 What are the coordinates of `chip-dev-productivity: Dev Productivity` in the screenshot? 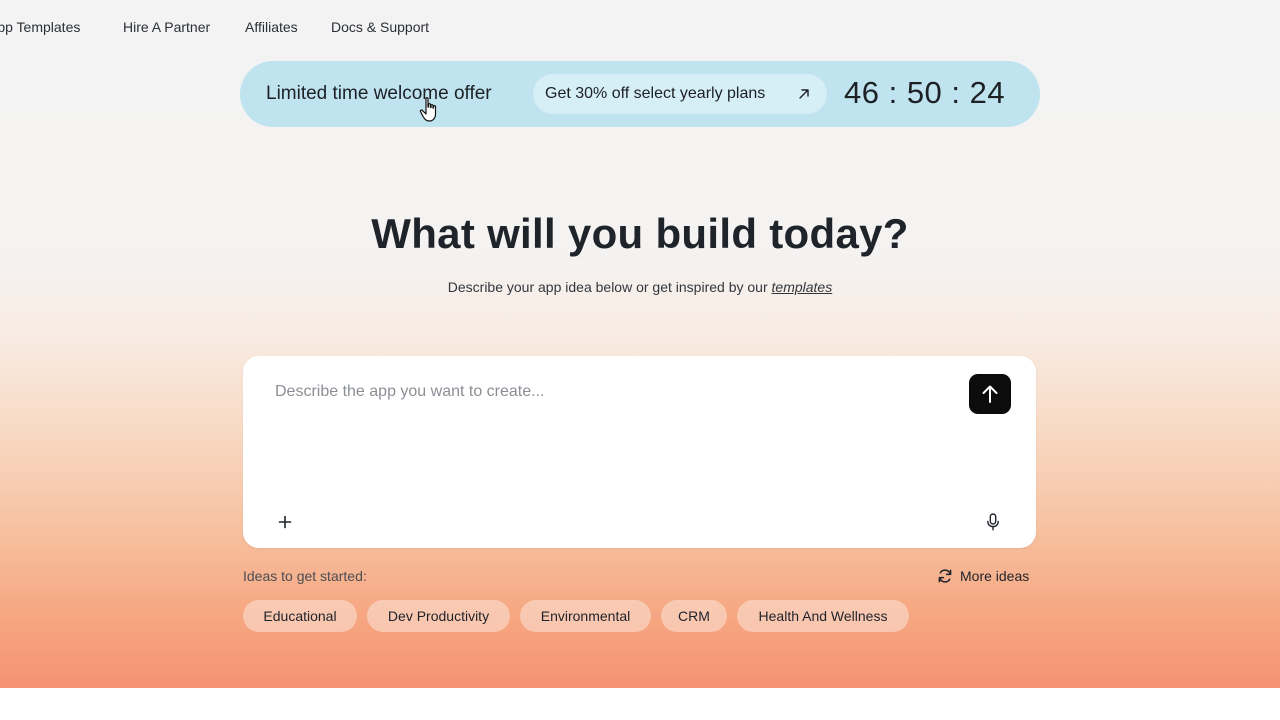 It's located at (438, 616).